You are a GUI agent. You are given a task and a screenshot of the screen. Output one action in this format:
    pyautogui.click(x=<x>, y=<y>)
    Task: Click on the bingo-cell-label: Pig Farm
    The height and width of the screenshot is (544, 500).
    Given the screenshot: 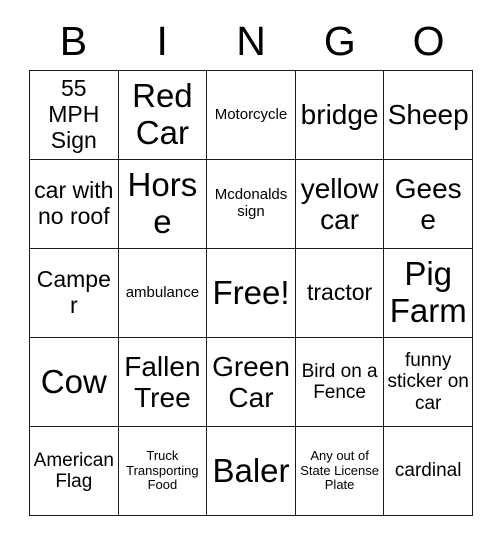 What is the action you would take?
    pyautogui.click(x=428, y=292)
    